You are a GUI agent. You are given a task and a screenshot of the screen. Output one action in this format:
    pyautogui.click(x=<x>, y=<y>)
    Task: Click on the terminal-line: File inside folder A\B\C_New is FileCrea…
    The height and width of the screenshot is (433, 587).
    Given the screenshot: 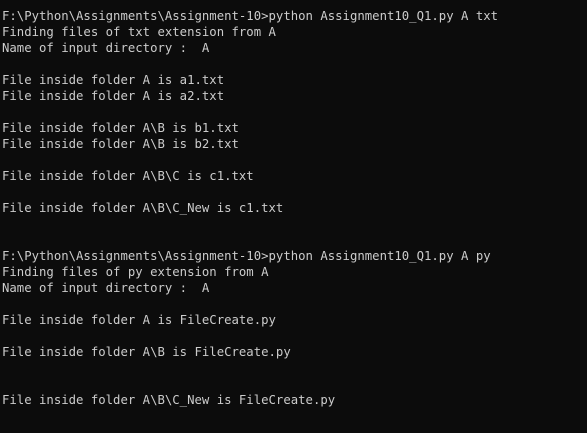 What is the action you would take?
    pyautogui.click(x=169, y=400)
    